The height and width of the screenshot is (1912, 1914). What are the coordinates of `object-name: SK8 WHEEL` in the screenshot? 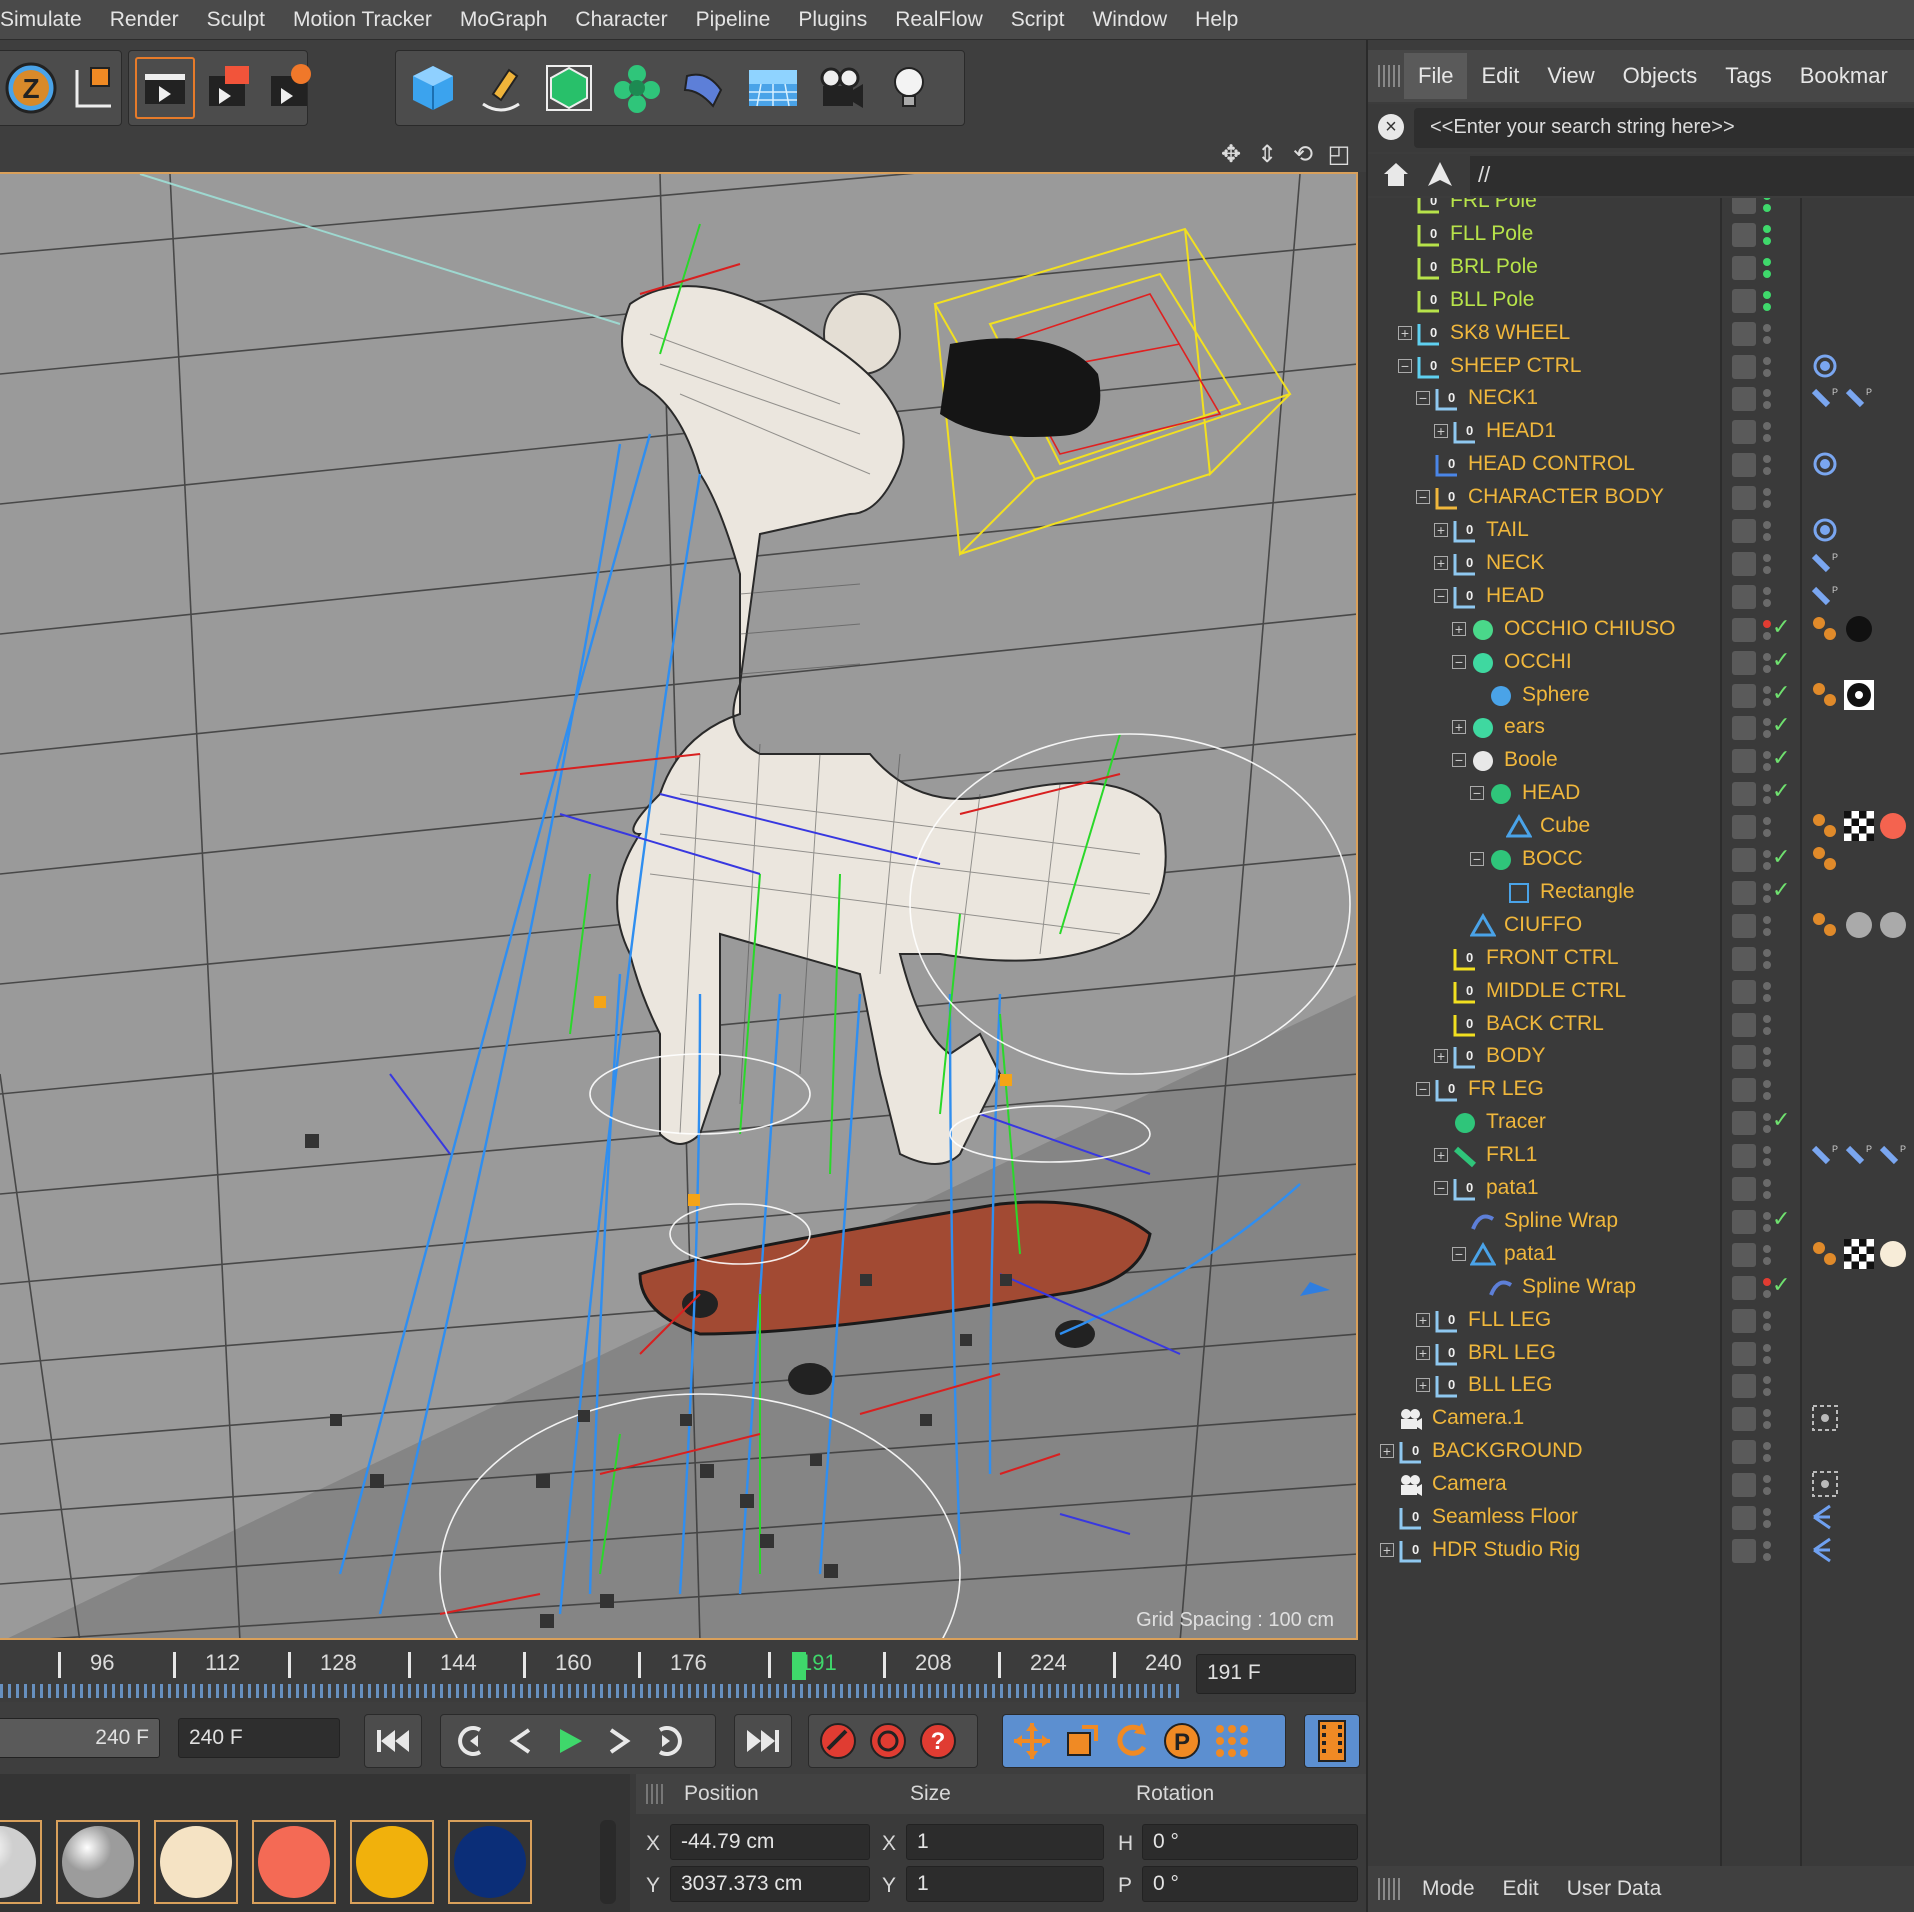 It's located at (1510, 333).